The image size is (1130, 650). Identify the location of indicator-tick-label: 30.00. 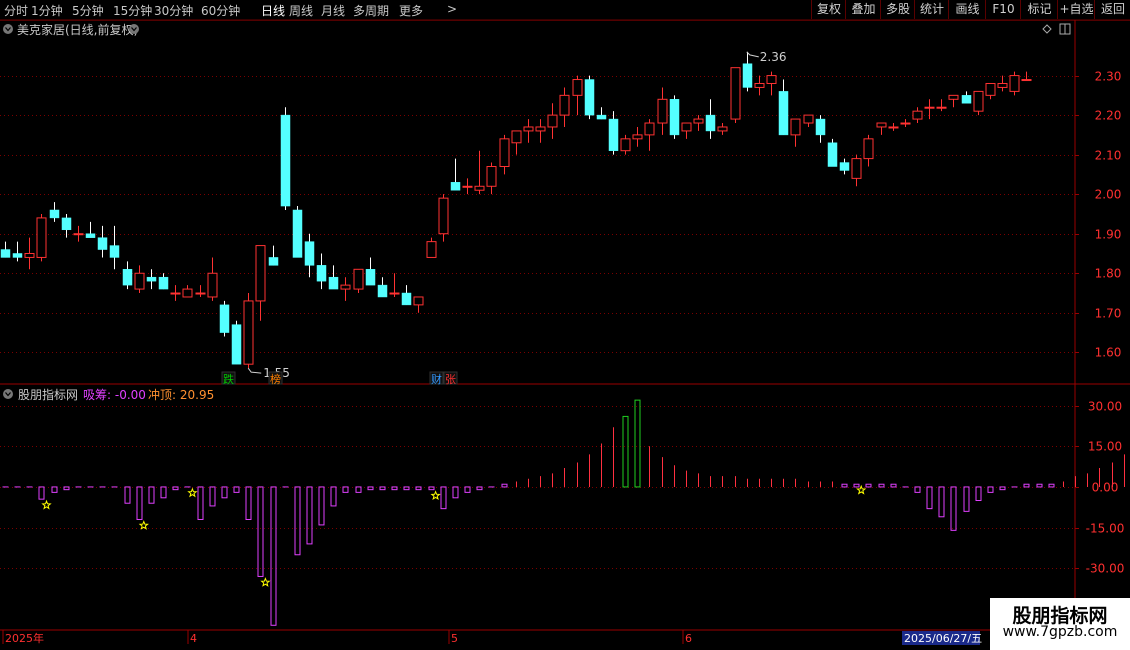
(1105, 407).